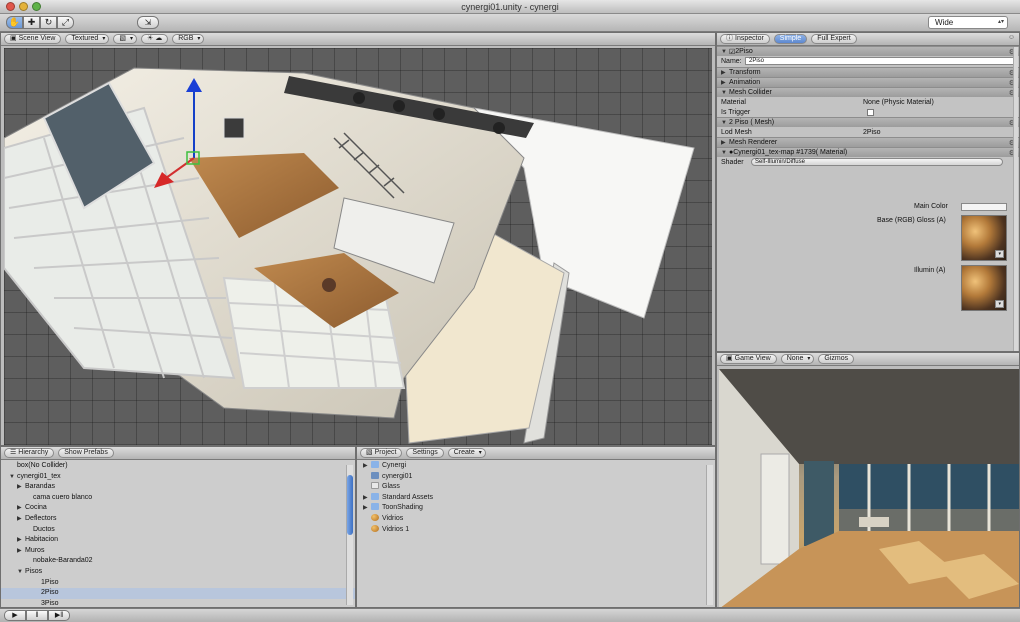  Describe the element at coordinates (984, 207) in the screenshot. I see `main-color-swatch` at that location.